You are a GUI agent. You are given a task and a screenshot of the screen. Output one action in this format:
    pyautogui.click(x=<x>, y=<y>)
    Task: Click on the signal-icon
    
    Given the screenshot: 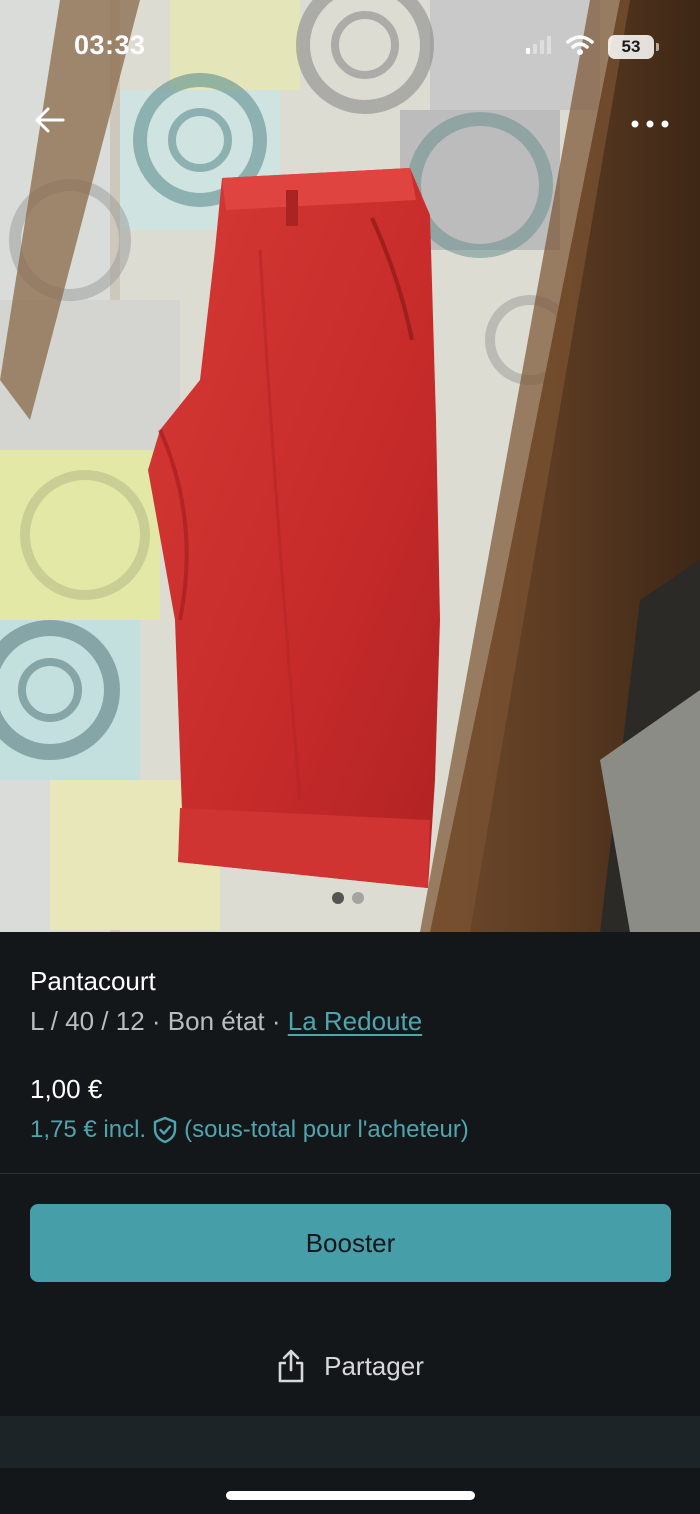 What is the action you would take?
    pyautogui.click(x=539, y=47)
    